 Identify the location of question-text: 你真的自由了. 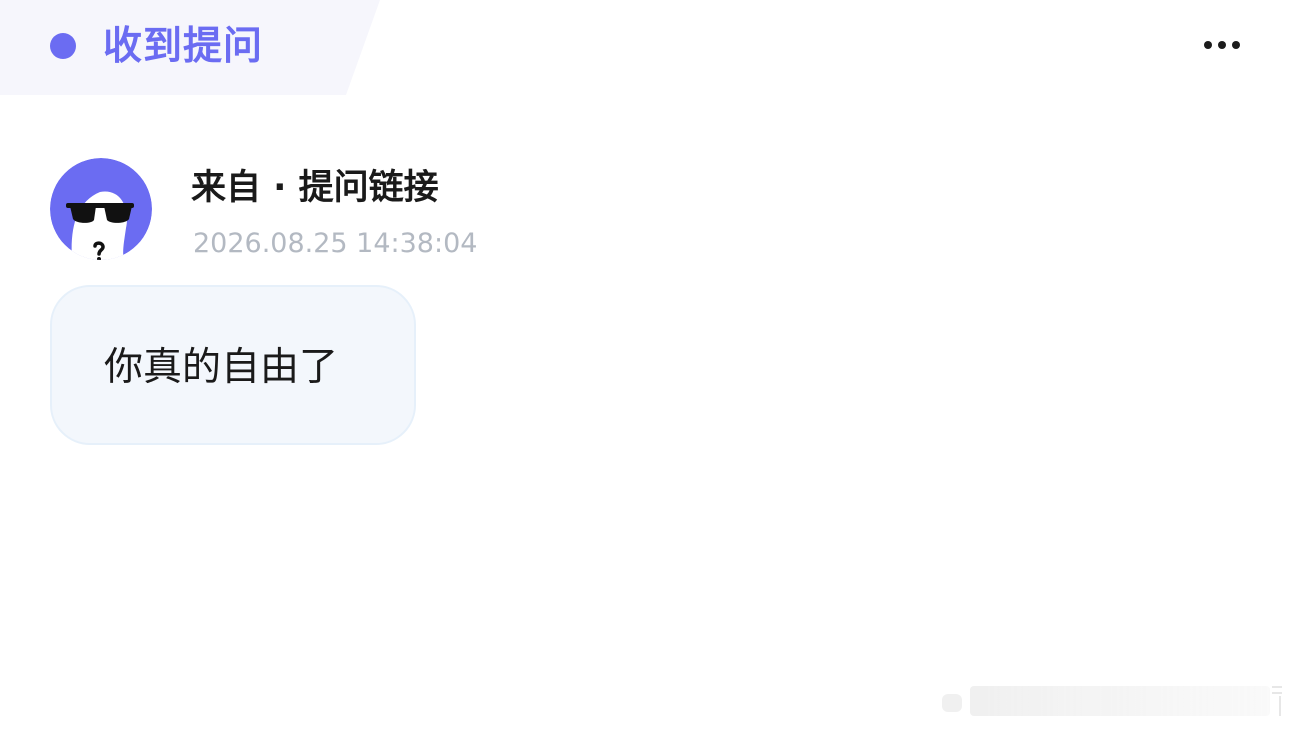
(221, 367).